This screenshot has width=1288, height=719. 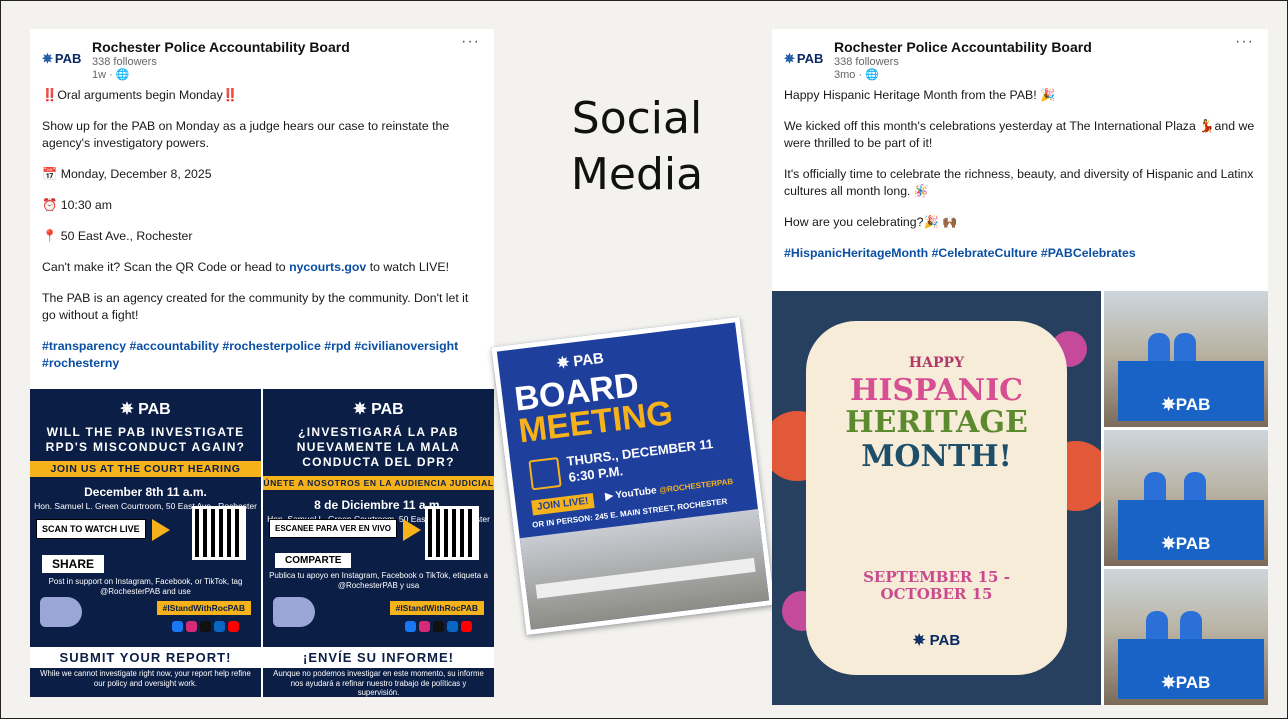 I want to click on time-line: ⏰ 10:30 am, so click(x=77, y=205).